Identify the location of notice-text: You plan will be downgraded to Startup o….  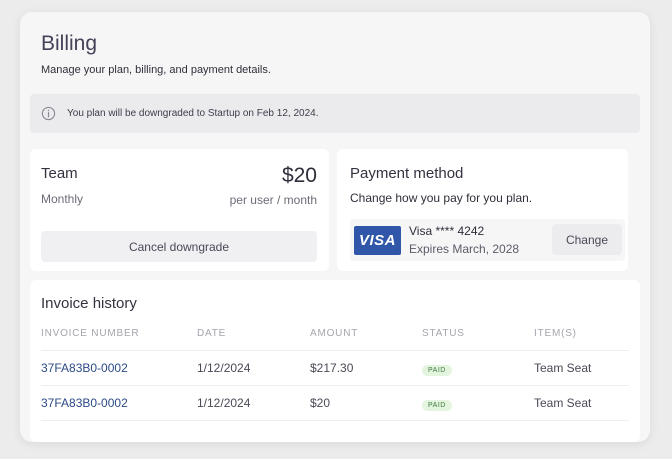
(193, 113).